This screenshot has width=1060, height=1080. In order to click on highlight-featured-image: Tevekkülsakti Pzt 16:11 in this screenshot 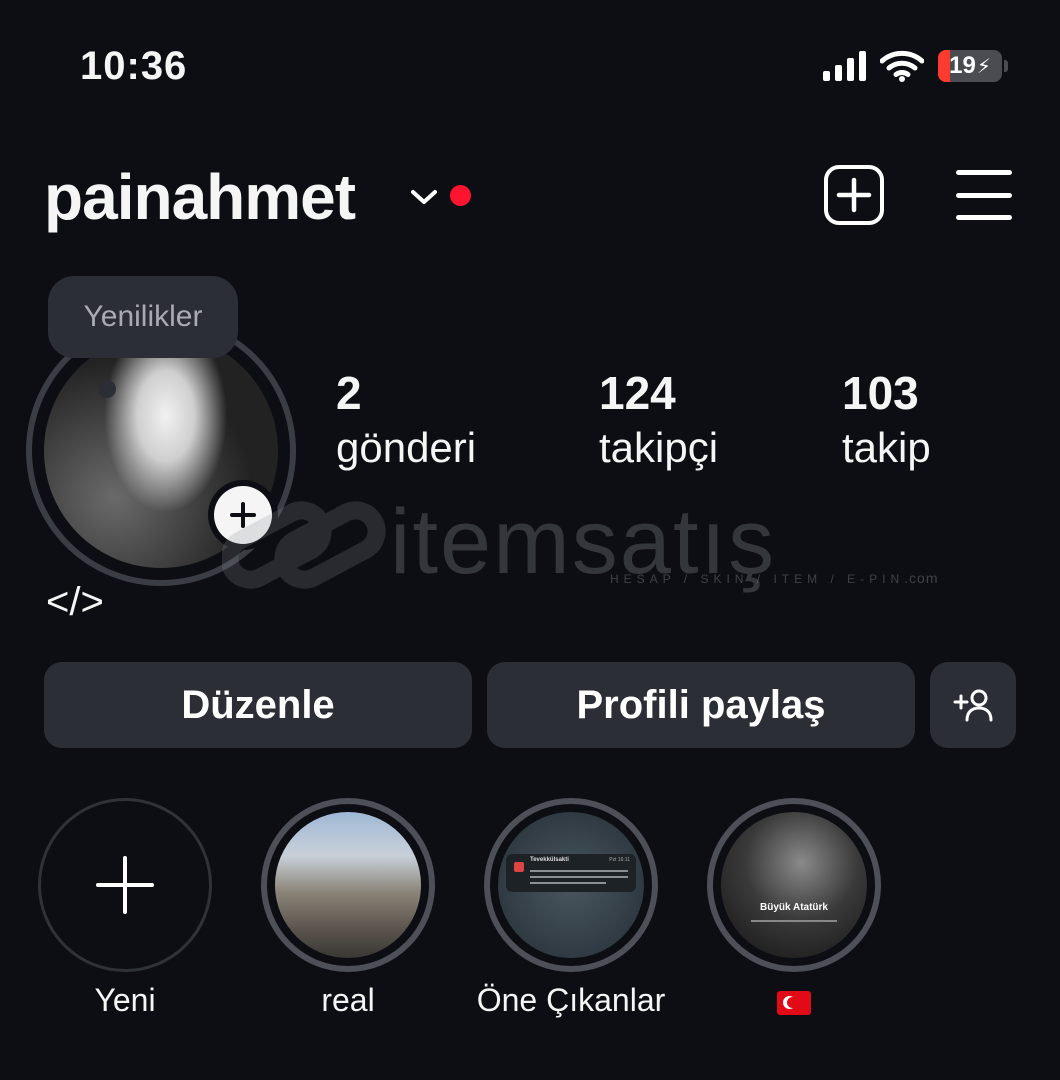, I will do `click(571, 885)`.